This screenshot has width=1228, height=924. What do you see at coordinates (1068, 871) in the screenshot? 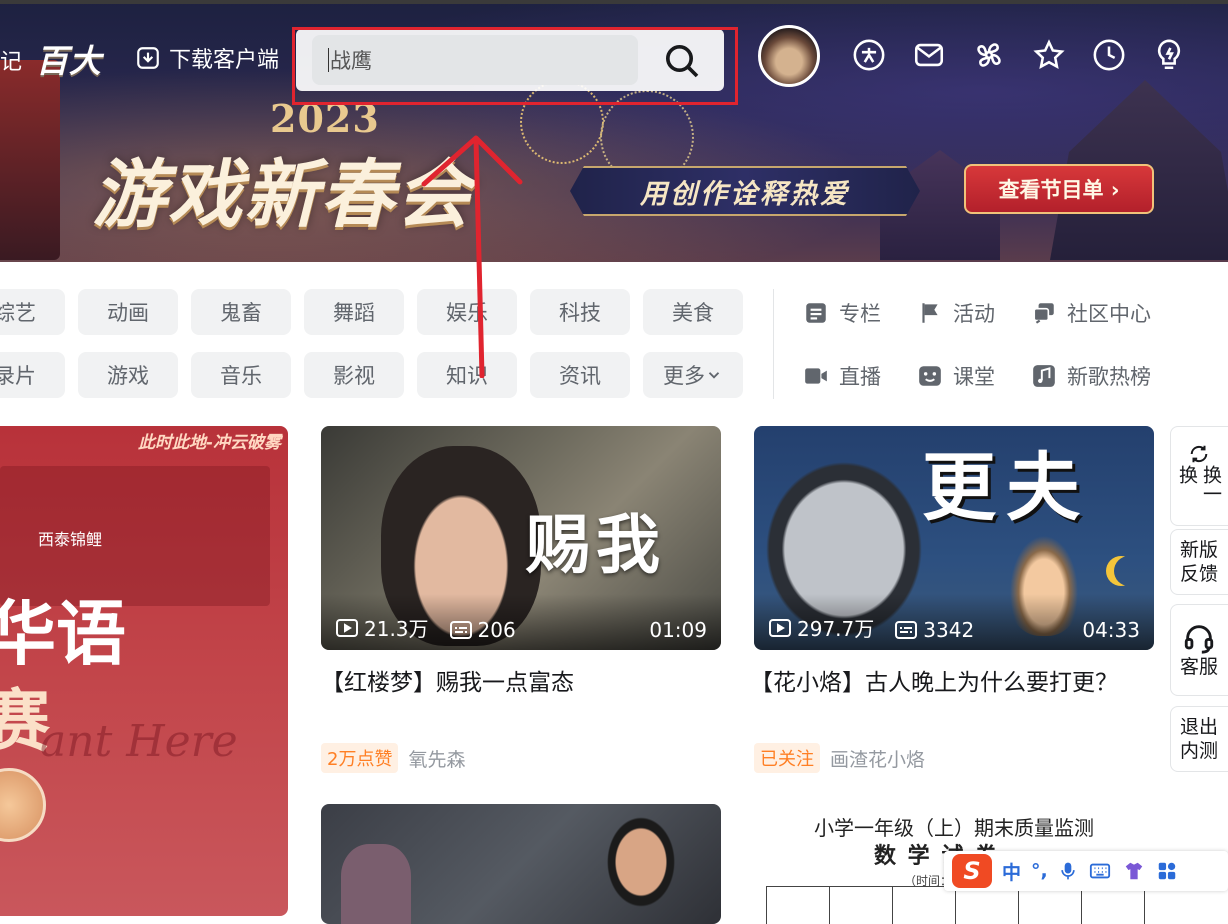
I see `microphone-icon` at bounding box center [1068, 871].